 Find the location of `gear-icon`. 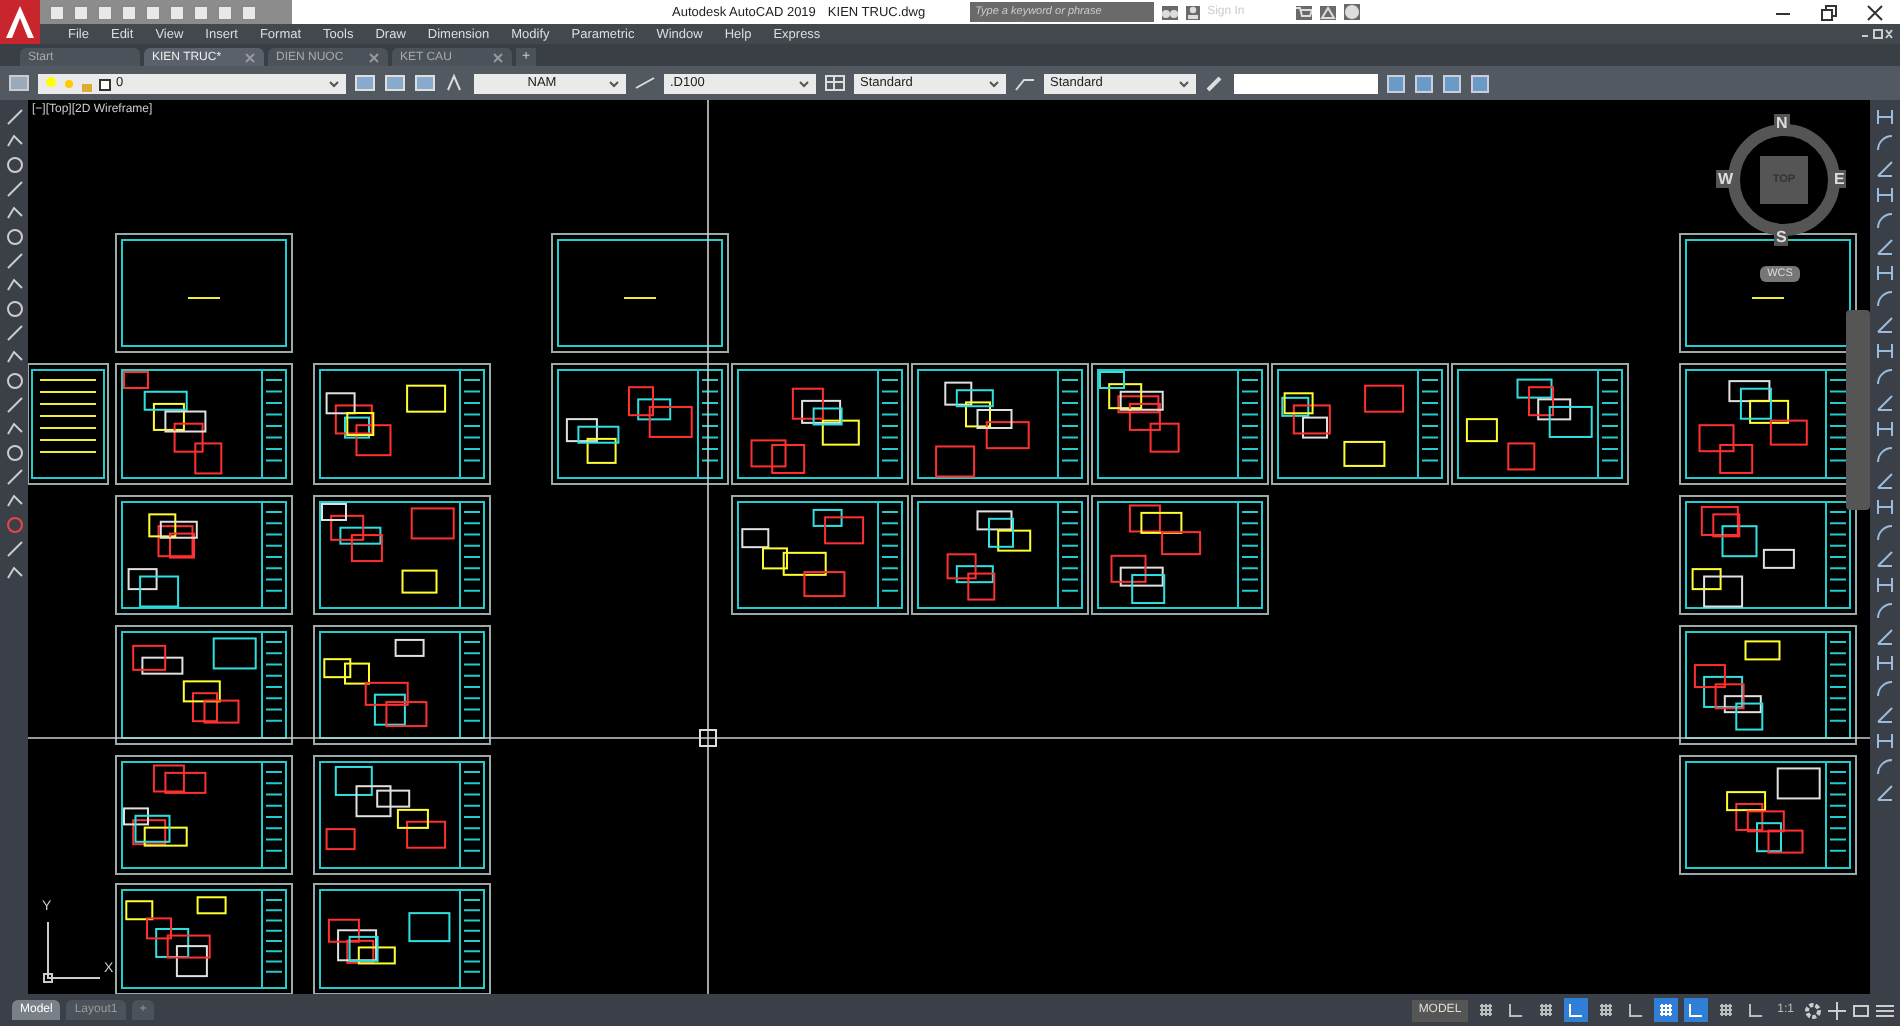

gear-icon is located at coordinates (1813, 1010).